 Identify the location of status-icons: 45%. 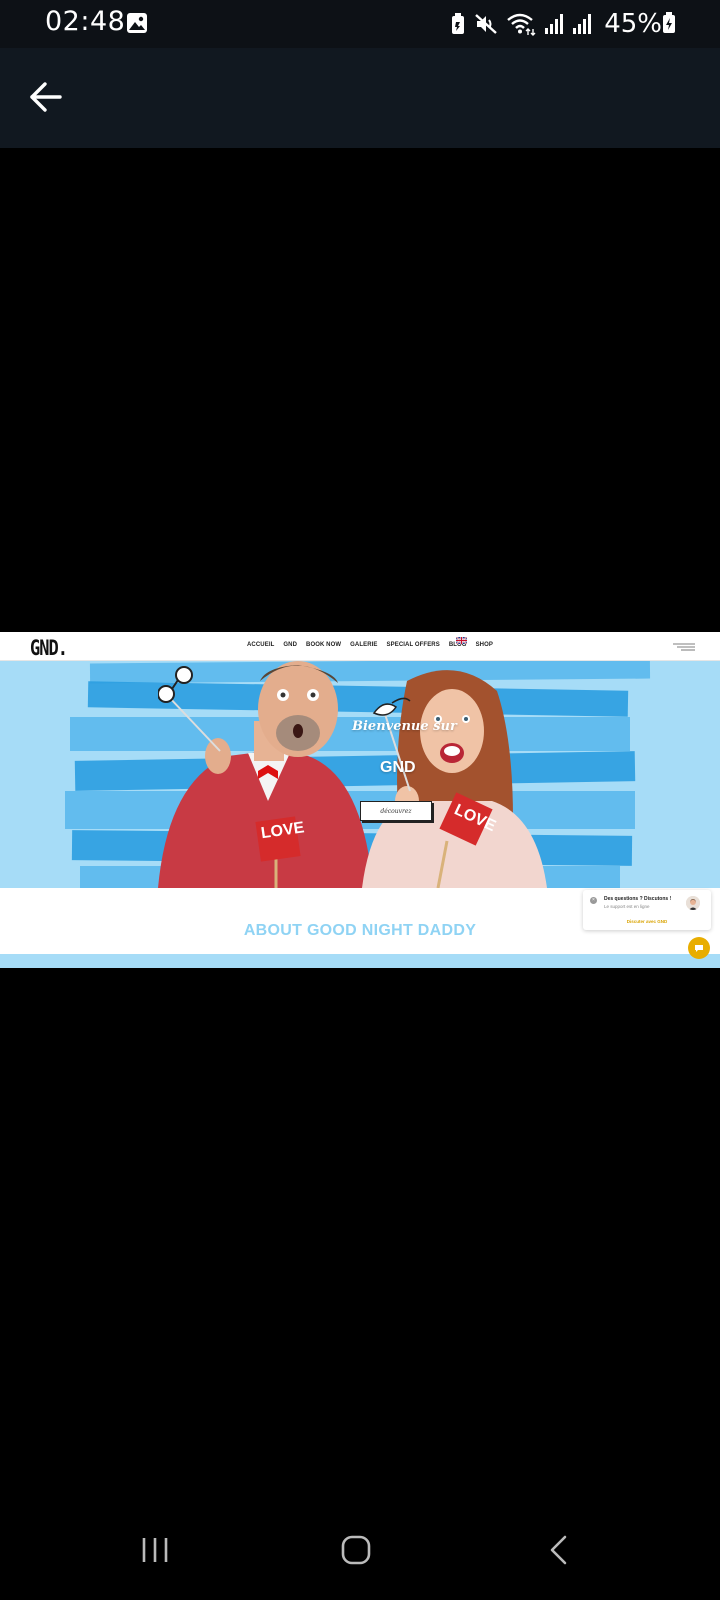
(556, 24).